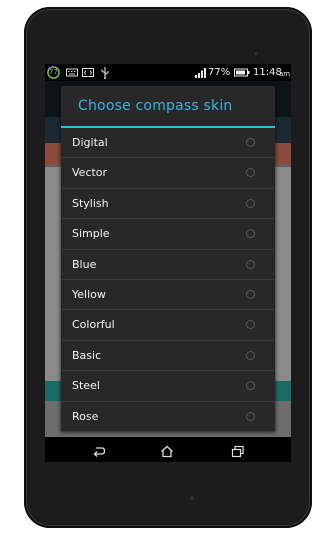  Describe the element at coordinates (89, 294) in the screenshot. I see `option-label: Yellow` at that location.